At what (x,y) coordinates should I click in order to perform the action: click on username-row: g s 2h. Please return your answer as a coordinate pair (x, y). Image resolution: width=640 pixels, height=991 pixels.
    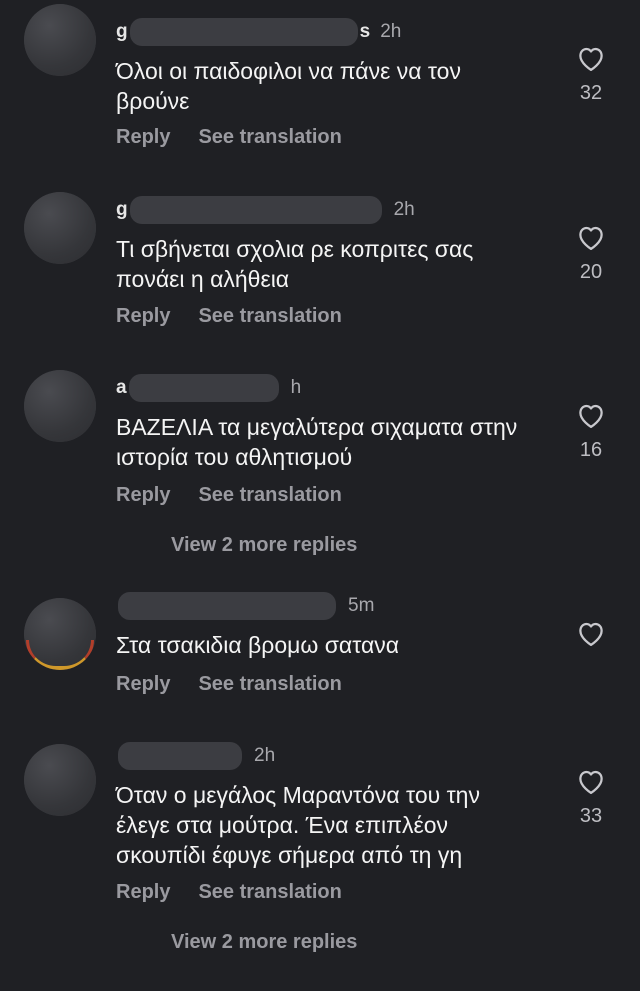
    Looking at the image, I should click on (258, 32).